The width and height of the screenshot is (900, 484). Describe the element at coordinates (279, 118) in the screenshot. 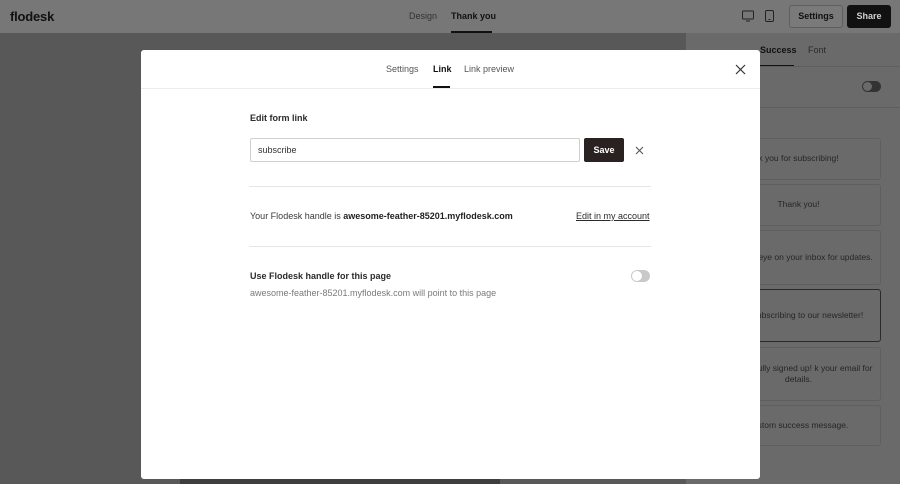

I see `edit-form-link-label: Edit form link` at that location.